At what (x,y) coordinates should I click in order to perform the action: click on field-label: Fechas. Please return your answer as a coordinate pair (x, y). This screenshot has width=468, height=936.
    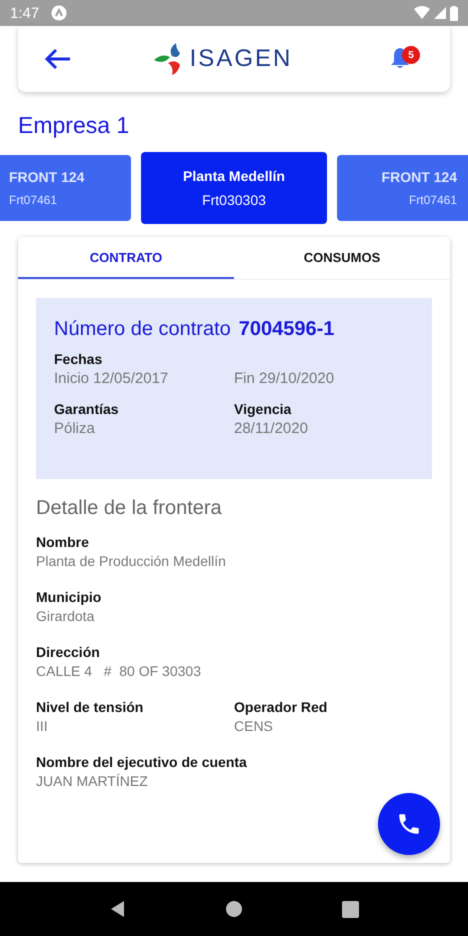
    Looking at the image, I should click on (79, 359).